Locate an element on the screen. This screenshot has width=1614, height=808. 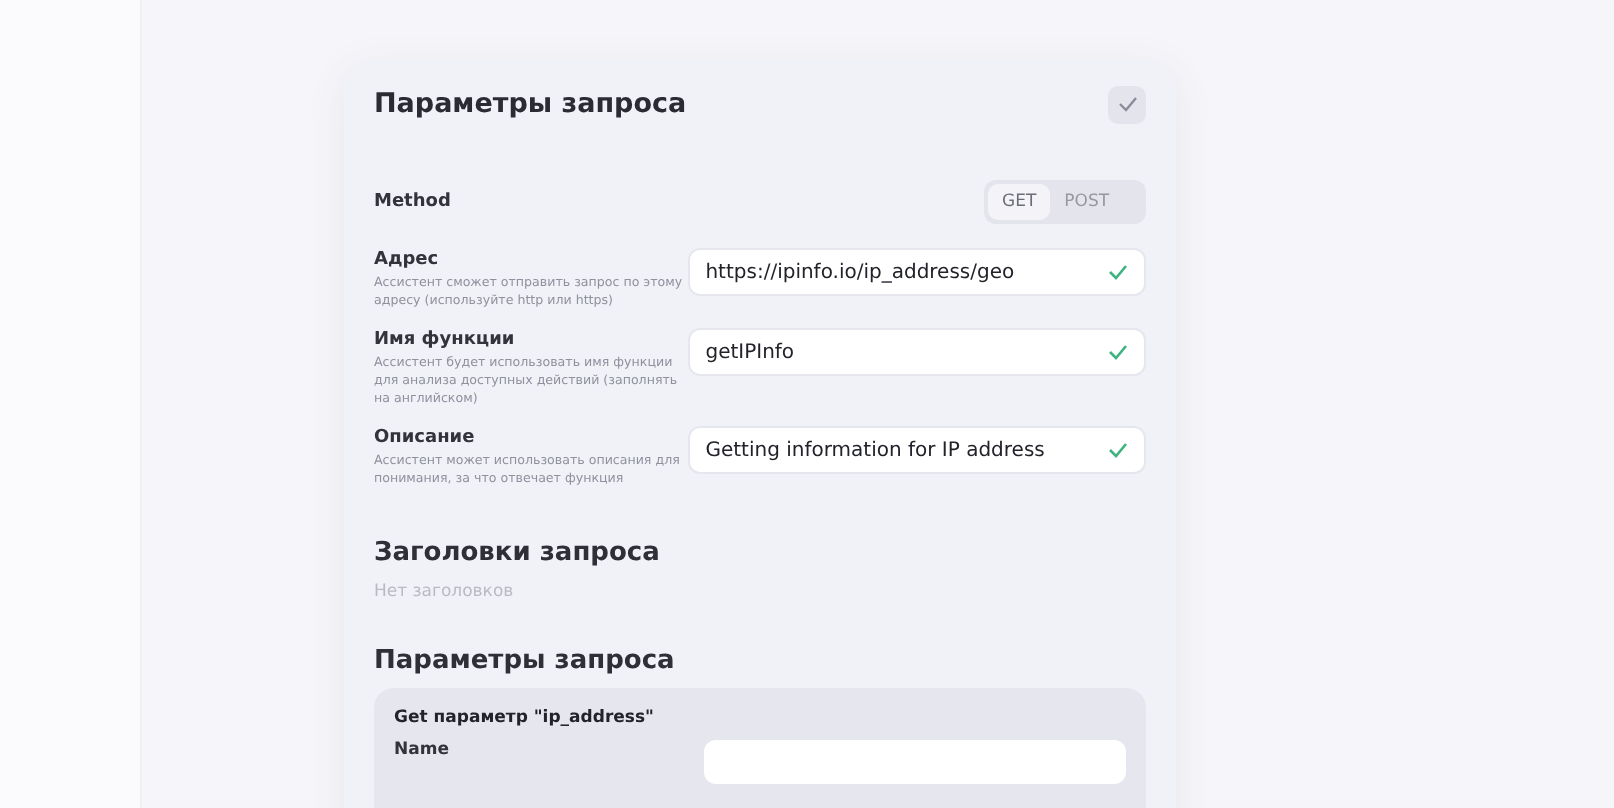
field-label: Описание is located at coordinates (425, 438).